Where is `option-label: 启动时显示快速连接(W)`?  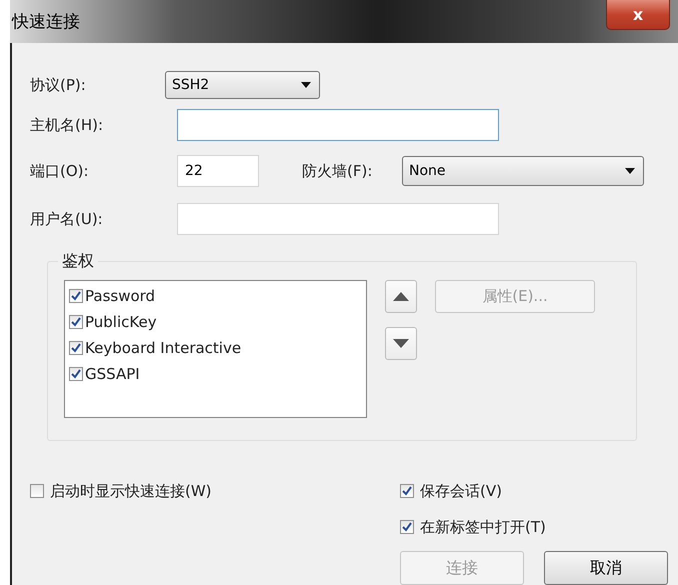 option-label: 启动时显示快速连接(W) is located at coordinates (131, 491).